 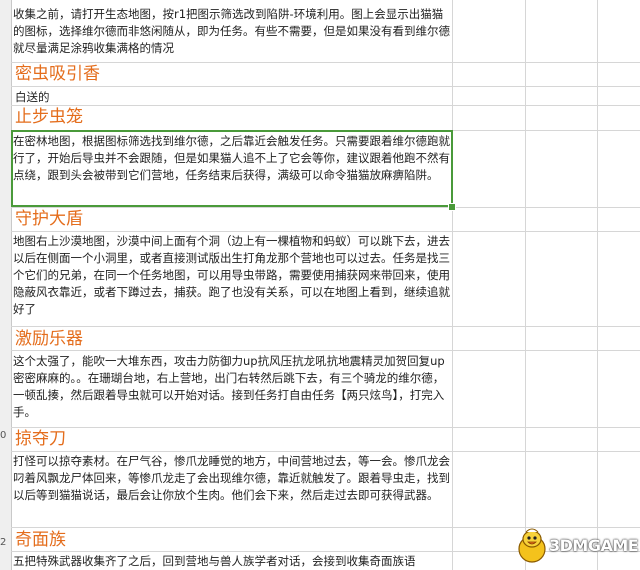 I want to click on row-number: 2, so click(x=5, y=542).